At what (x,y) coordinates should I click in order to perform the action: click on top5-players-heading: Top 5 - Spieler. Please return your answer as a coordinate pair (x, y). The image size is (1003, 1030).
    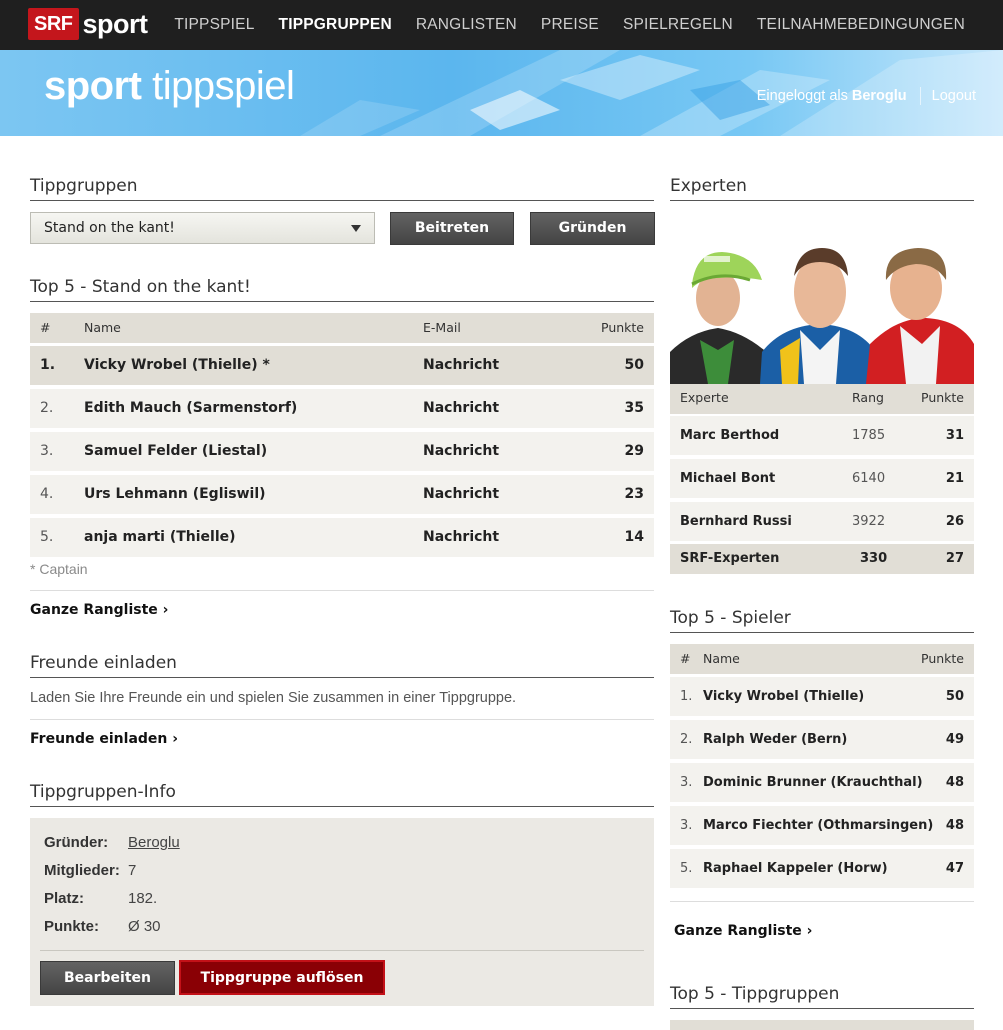
    Looking at the image, I should click on (822, 620).